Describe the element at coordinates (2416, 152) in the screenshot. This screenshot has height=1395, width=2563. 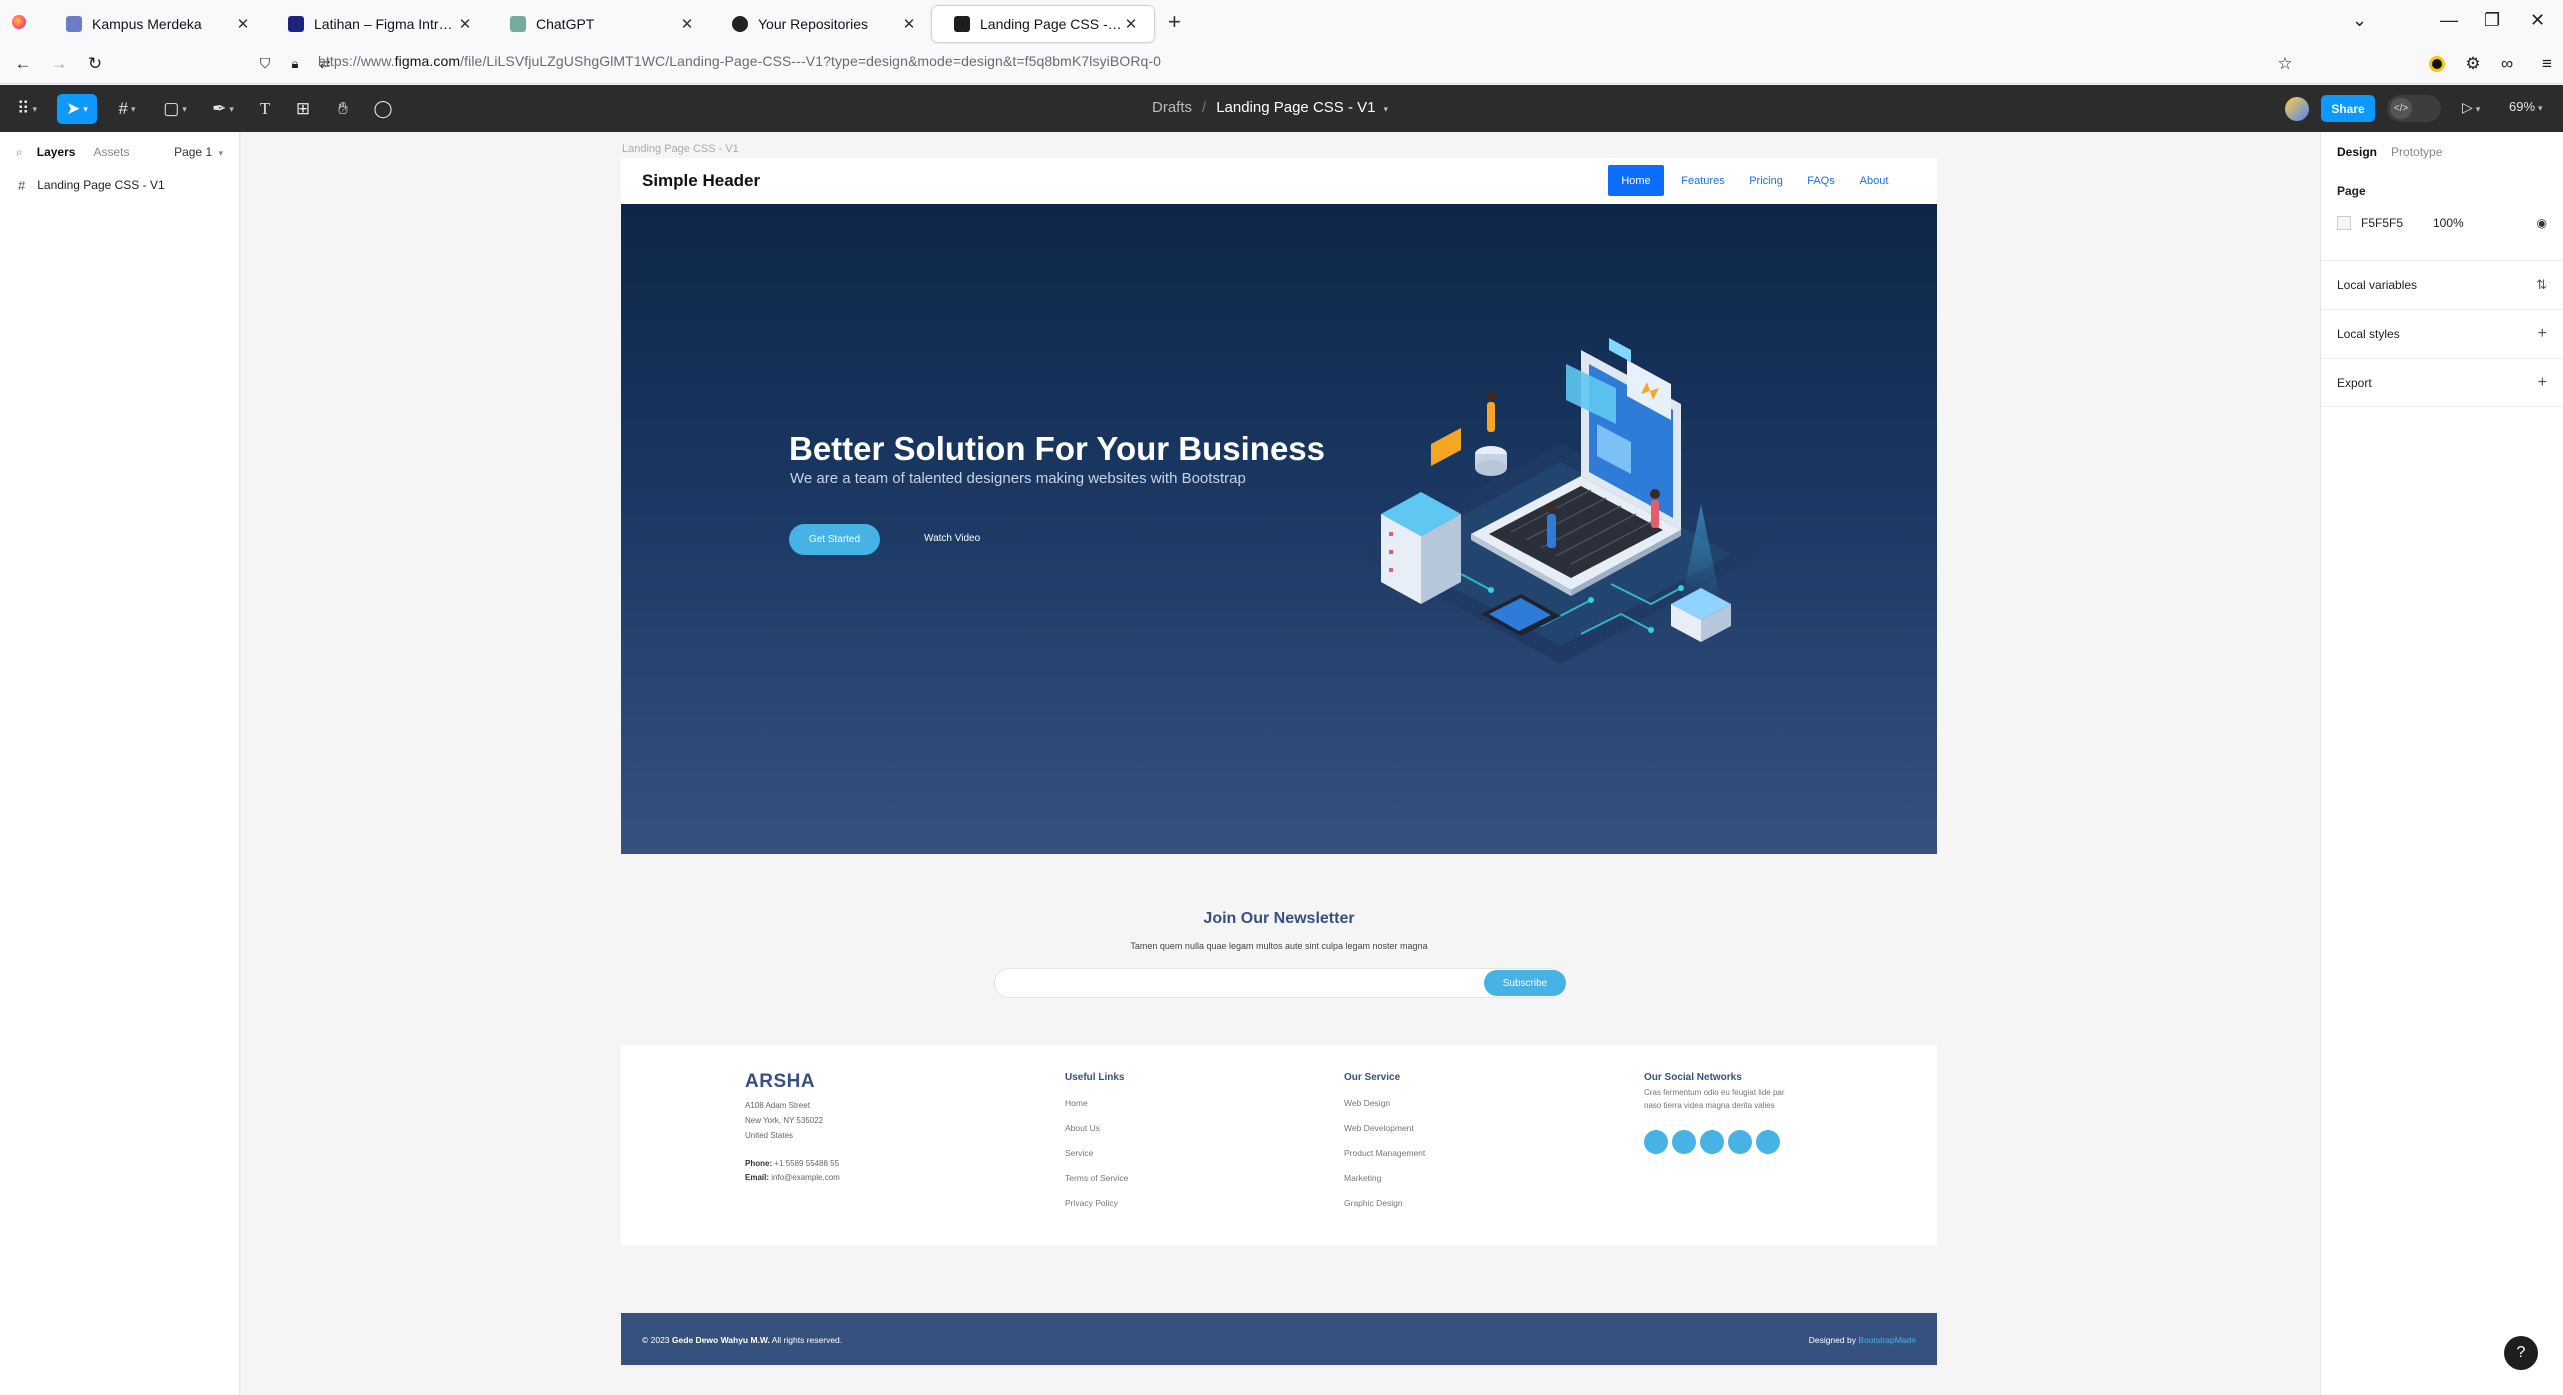
I see `tab-prototype: Prototype` at that location.